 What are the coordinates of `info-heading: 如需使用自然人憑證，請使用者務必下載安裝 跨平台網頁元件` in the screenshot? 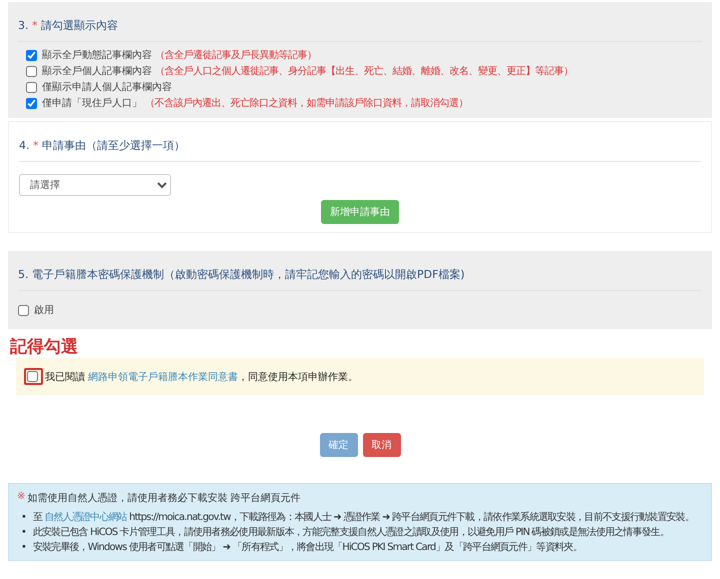 It's located at (164, 498).